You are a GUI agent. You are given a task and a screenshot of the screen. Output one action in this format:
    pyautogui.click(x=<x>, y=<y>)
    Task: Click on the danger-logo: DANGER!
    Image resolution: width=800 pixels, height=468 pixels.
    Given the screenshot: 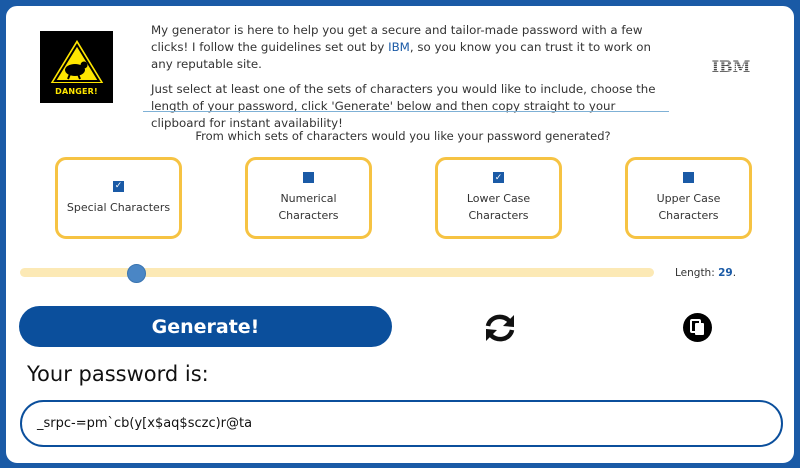 What is the action you would take?
    pyautogui.click(x=76, y=67)
    